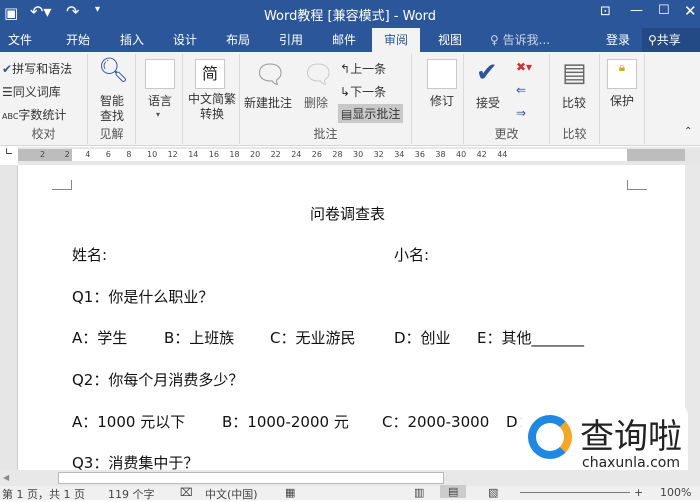 The width and height of the screenshot is (700, 502). Describe the element at coordinates (652, 40) in the screenshot. I see `person-add-icon: ⚲` at that location.